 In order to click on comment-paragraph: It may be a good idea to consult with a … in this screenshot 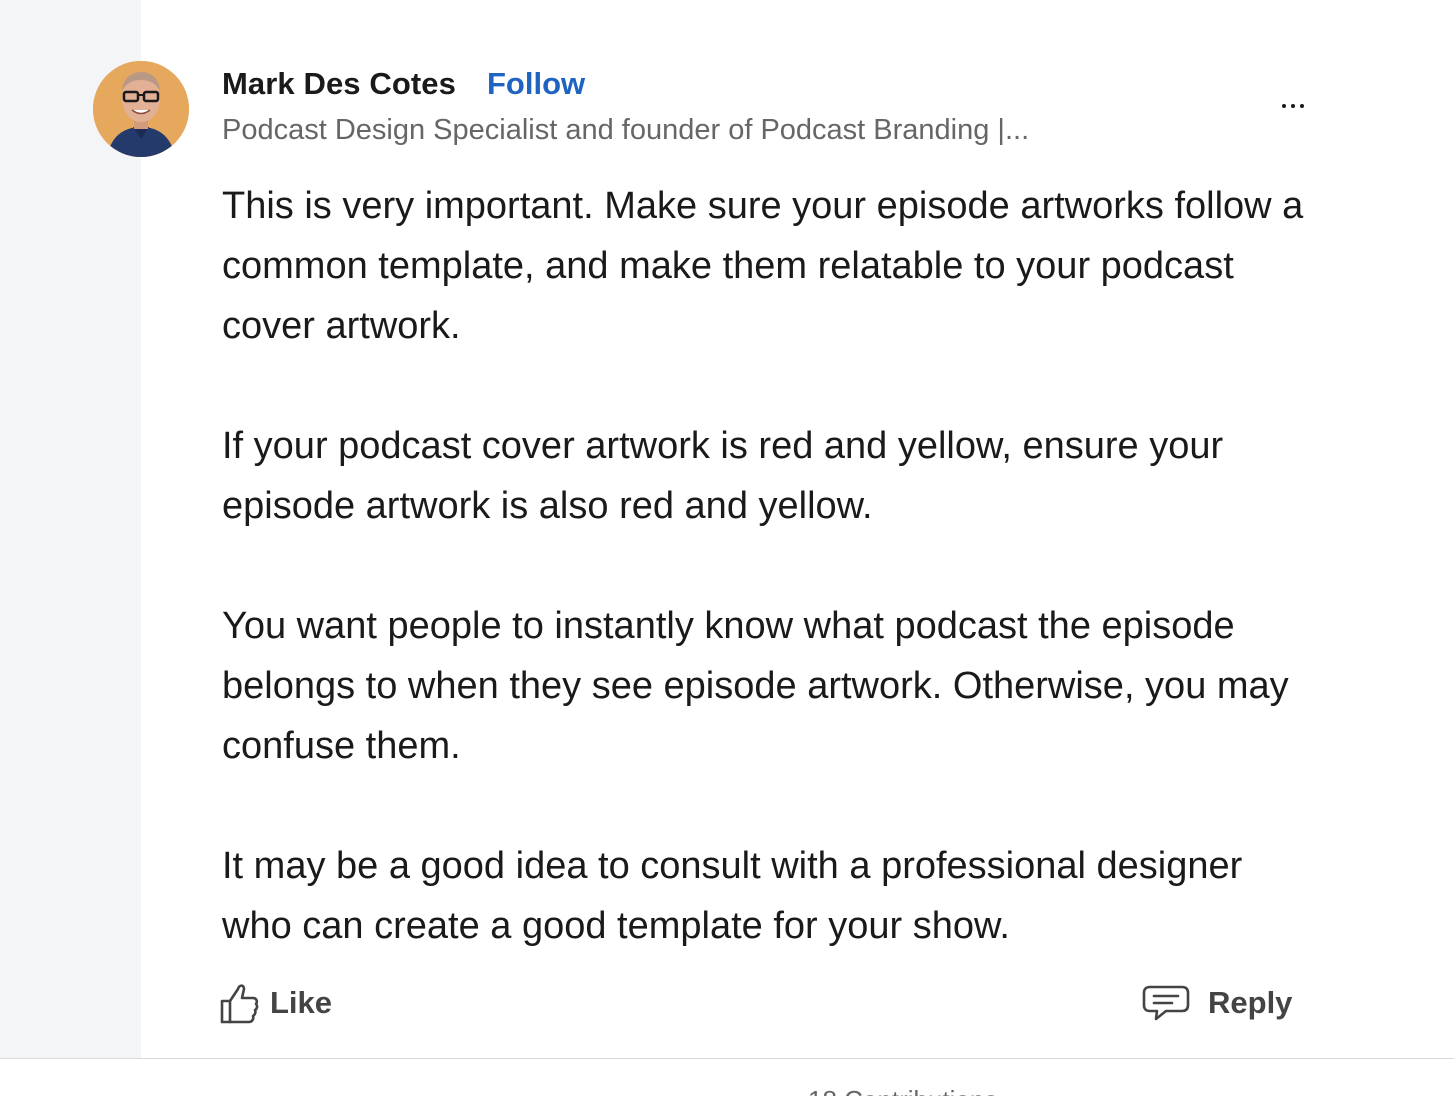, I will do `click(732, 896)`.